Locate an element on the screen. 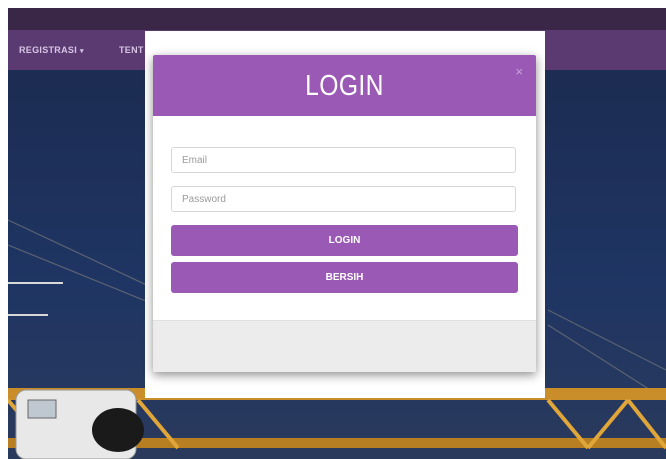 This screenshot has width=666, height=459. close-icon: × is located at coordinates (519, 71).